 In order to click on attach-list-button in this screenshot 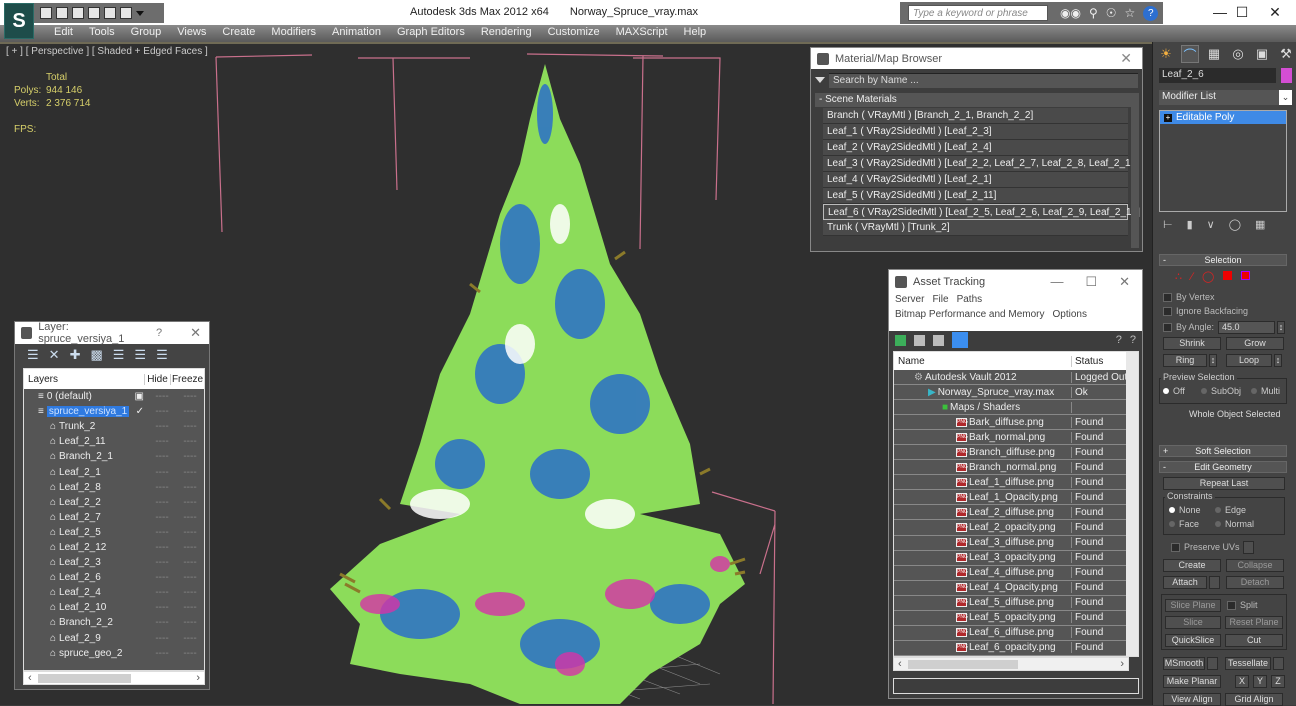, I will do `click(1214, 582)`.